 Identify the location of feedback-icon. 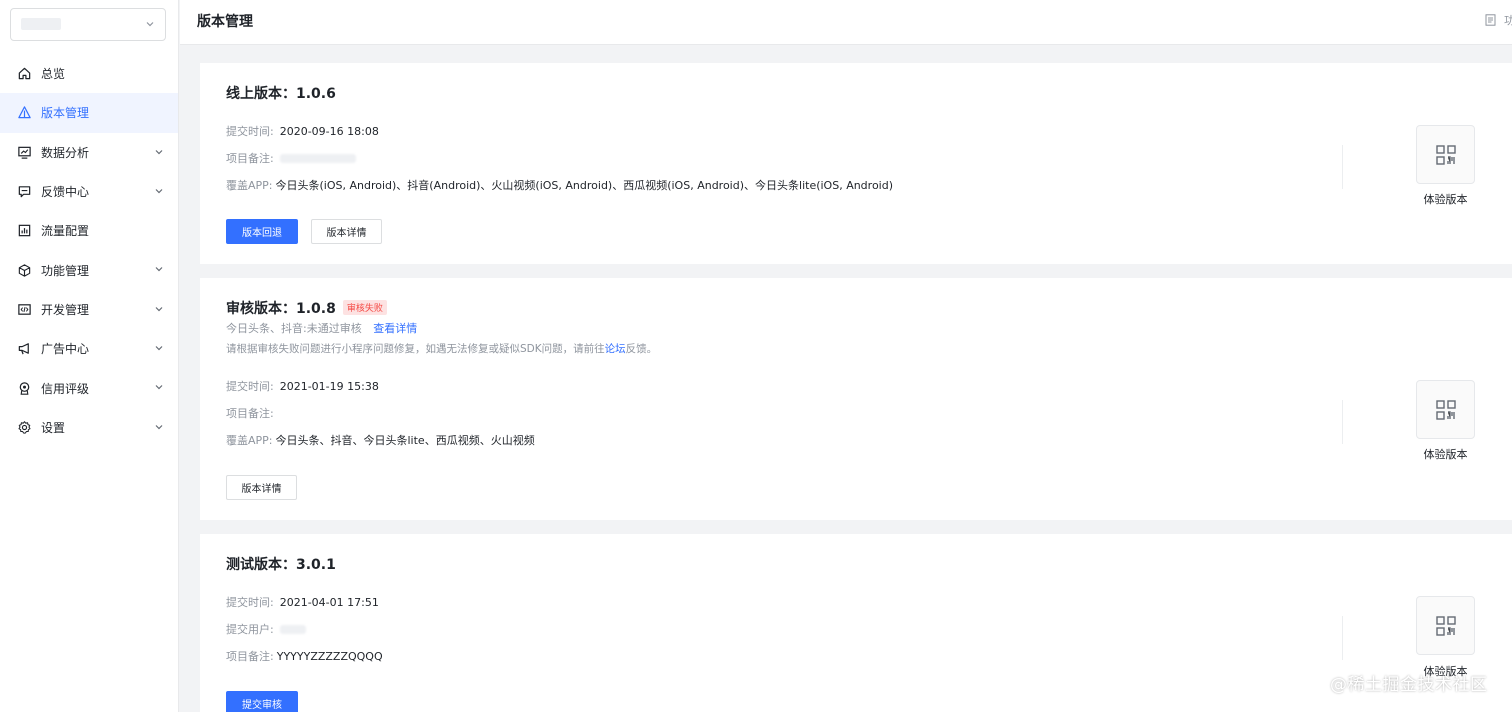
(24, 191).